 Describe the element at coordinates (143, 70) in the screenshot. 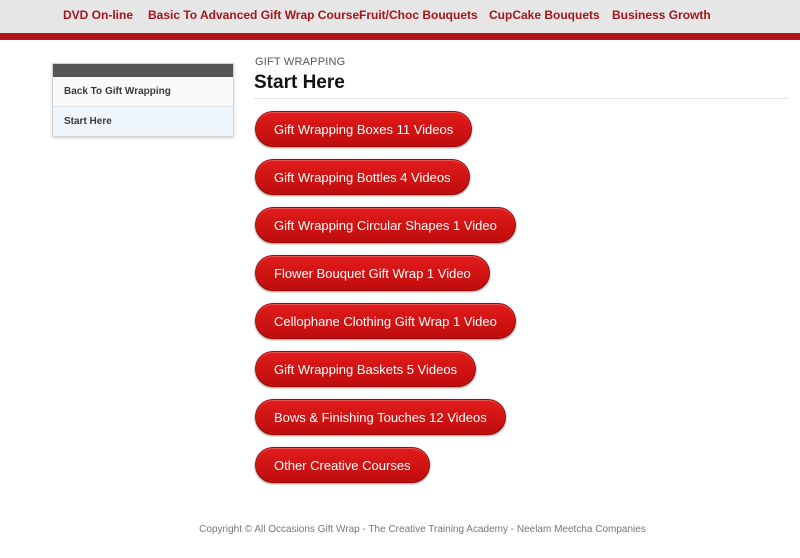

I see `sidebar-header` at that location.